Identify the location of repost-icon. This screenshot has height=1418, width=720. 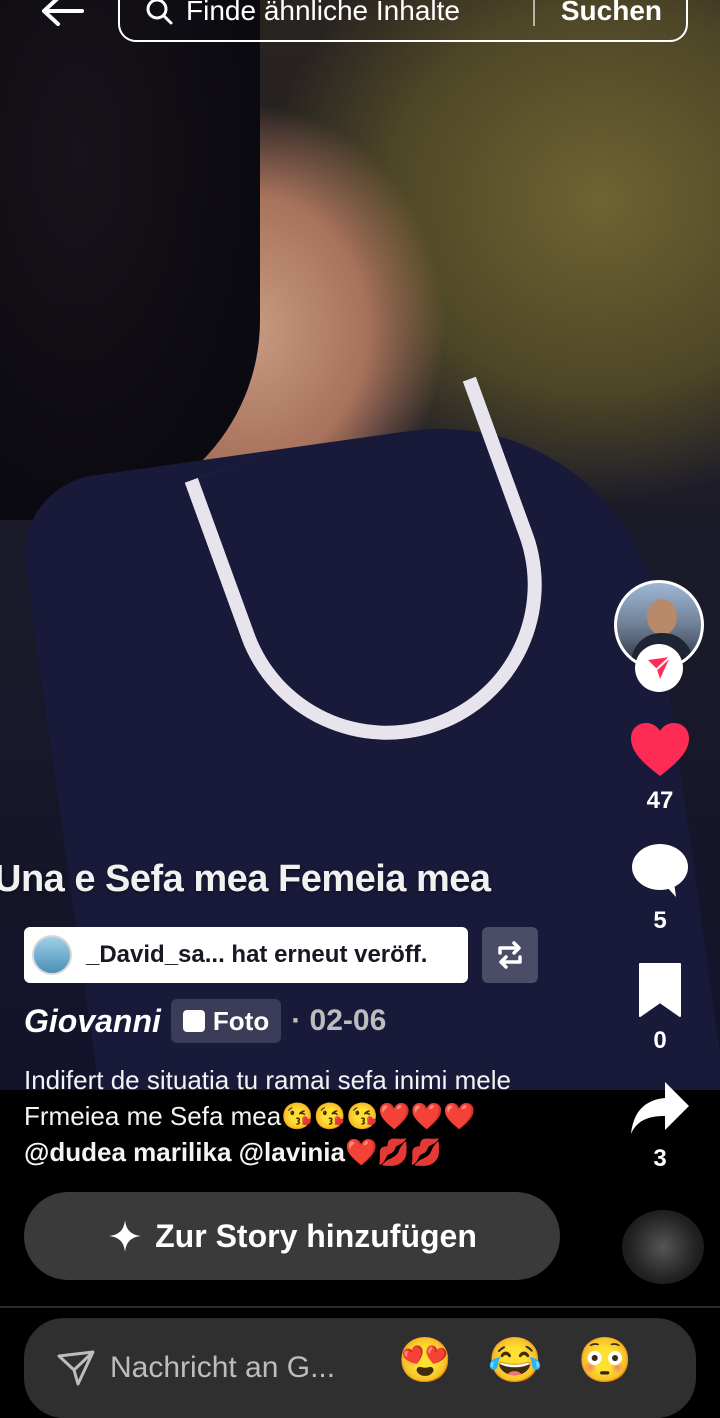
(510, 955).